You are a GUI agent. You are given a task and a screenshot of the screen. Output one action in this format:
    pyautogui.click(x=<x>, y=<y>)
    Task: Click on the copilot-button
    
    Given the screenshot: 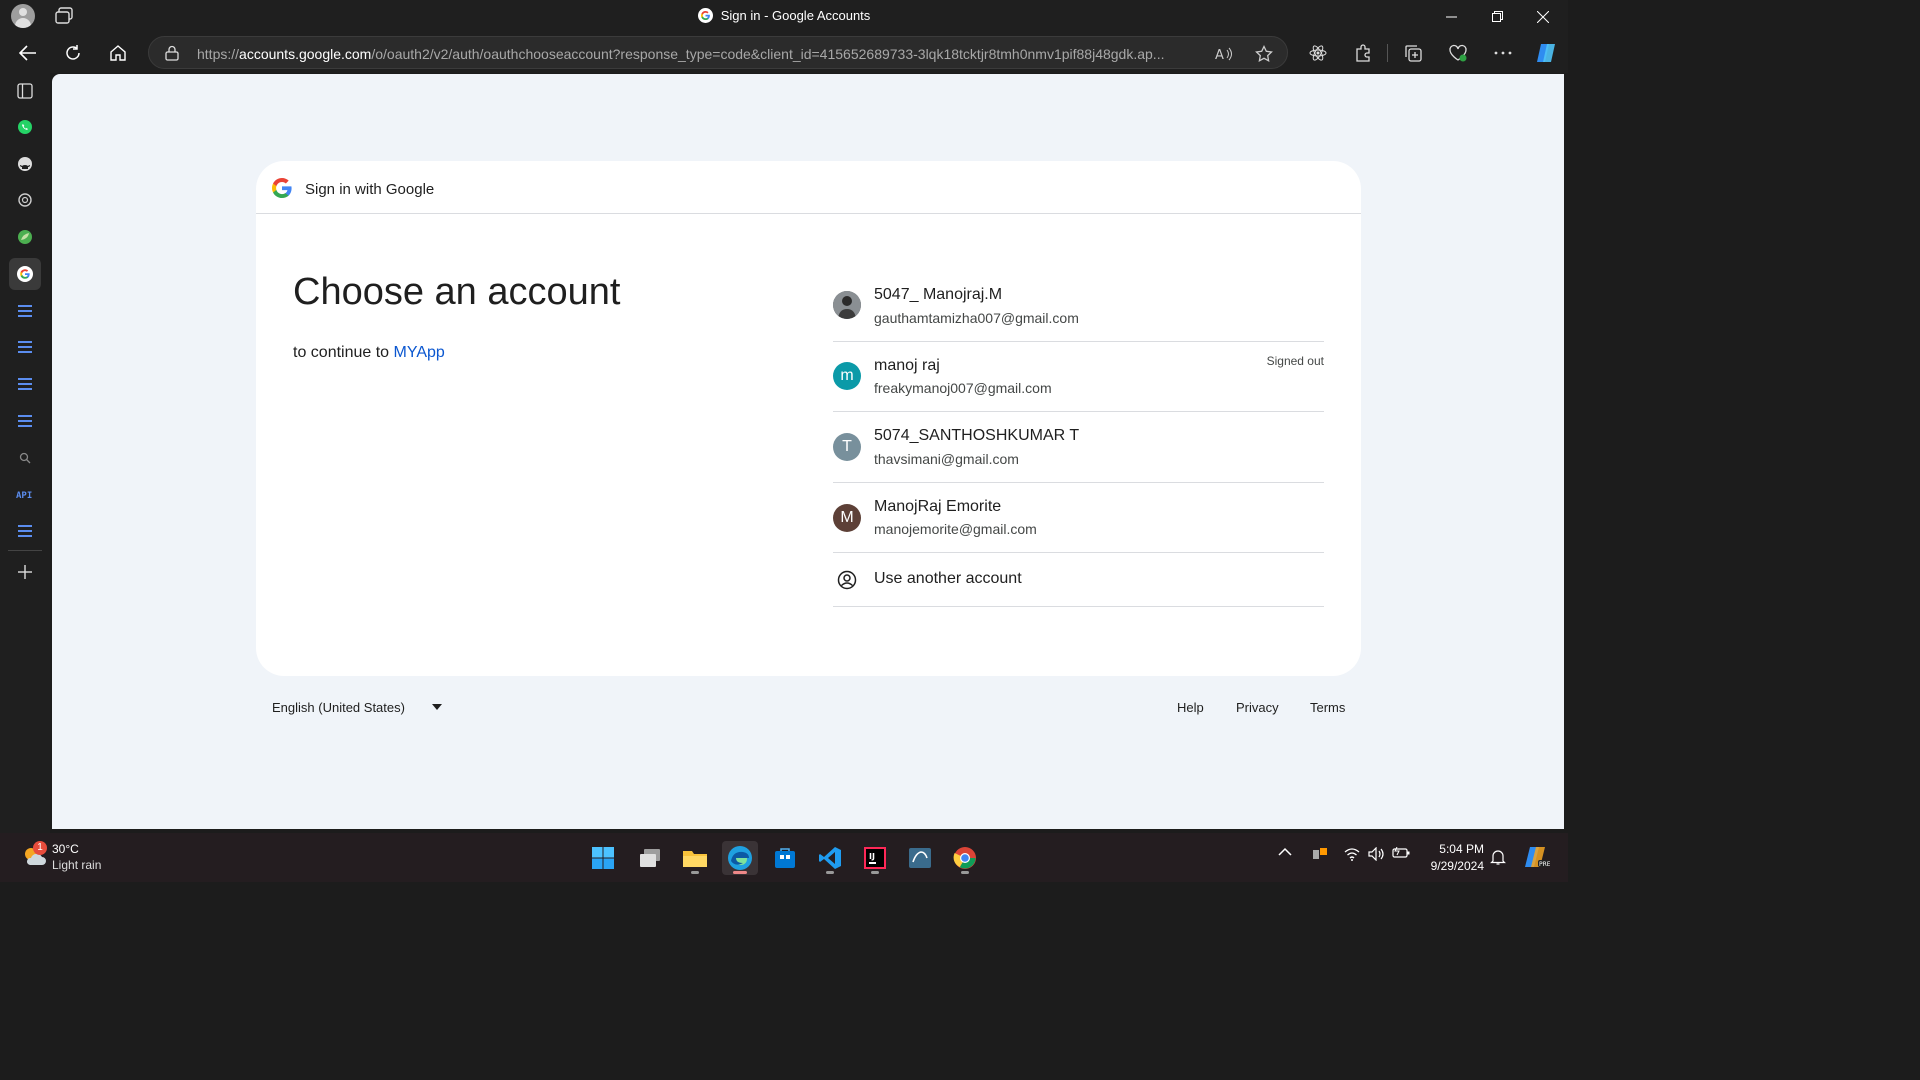 What is the action you would take?
    pyautogui.click(x=1546, y=53)
    